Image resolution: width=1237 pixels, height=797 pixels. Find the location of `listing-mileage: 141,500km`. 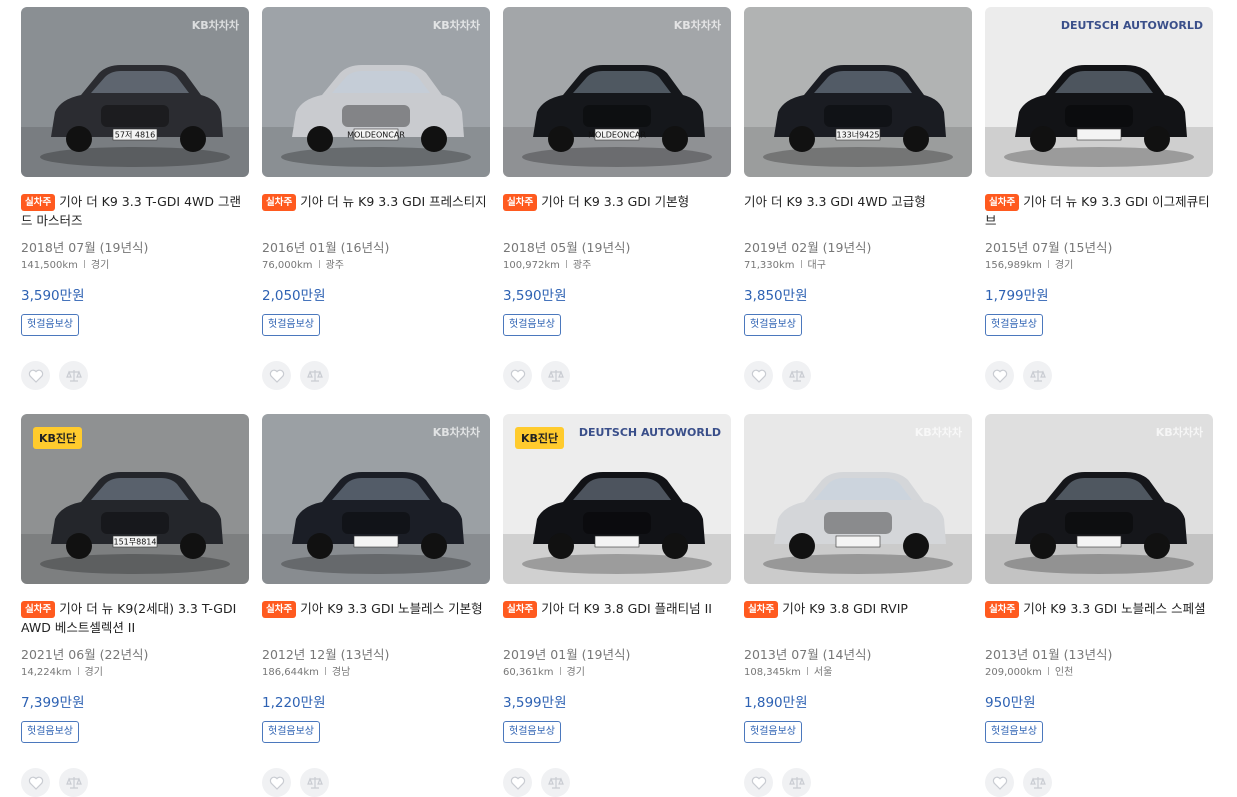

listing-mileage: 141,500km is located at coordinates (49, 265).